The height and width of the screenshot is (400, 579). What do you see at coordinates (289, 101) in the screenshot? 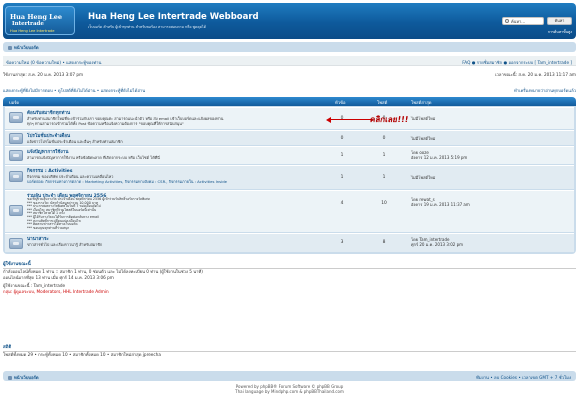
I see `forum-table-header: บอร์ด หัวข้อ โพสต์ โพสต์ล่าสุด` at bounding box center [289, 101].